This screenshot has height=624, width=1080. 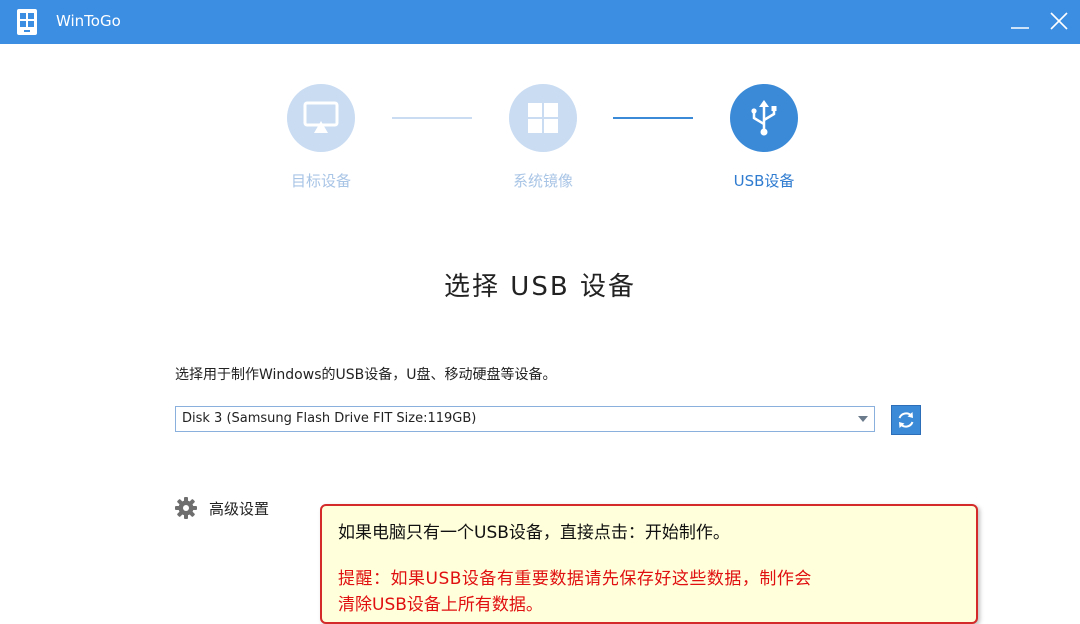 What do you see at coordinates (863, 419) in the screenshot?
I see `chevron-down-icon` at bounding box center [863, 419].